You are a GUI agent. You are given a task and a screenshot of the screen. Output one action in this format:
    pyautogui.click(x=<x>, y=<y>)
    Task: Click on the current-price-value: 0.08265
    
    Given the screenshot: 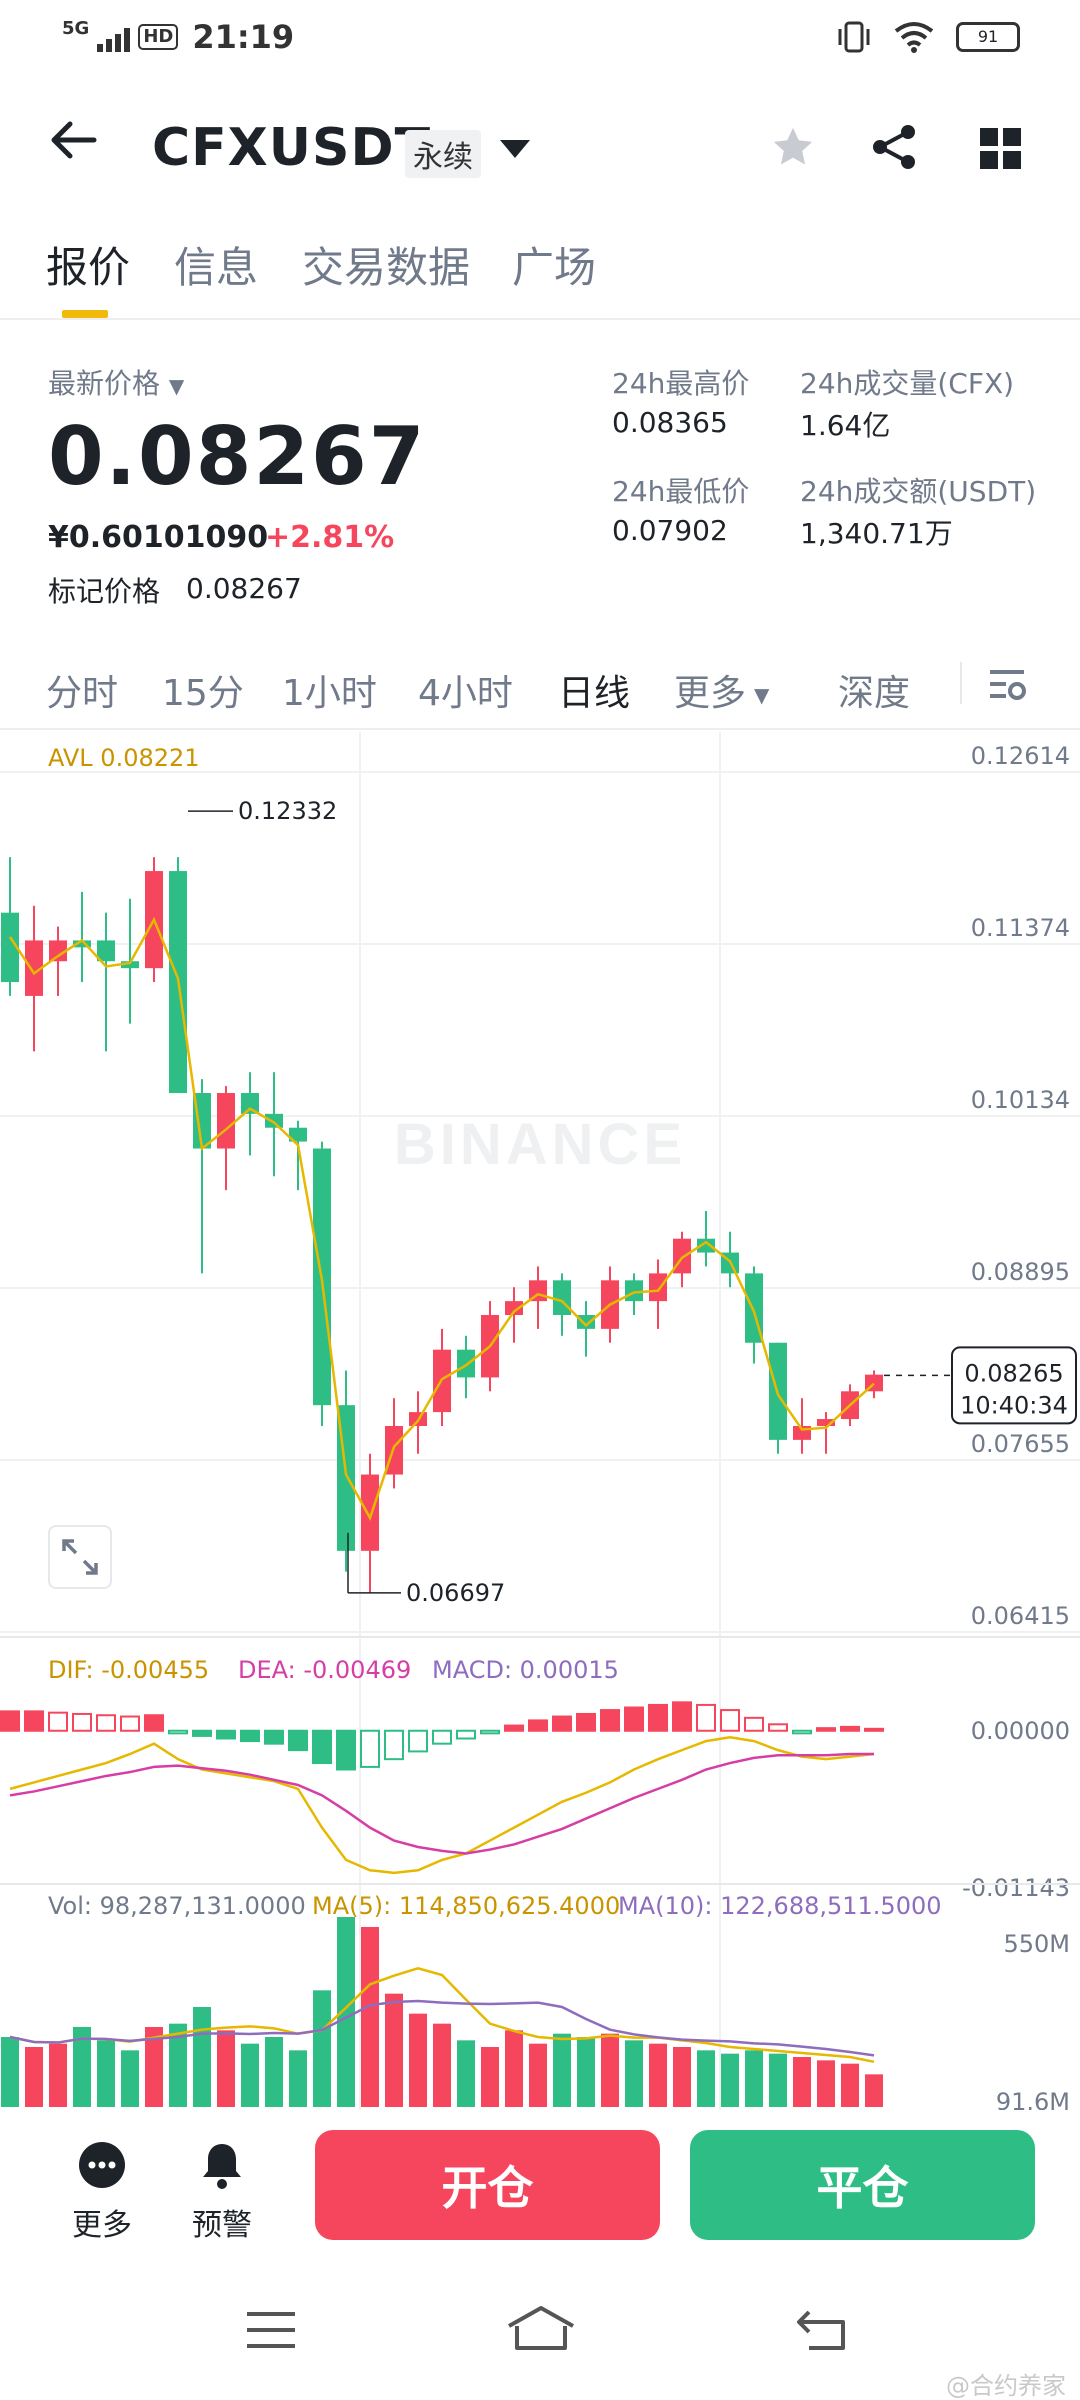 What is the action you would take?
    pyautogui.click(x=1013, y=1373)
    